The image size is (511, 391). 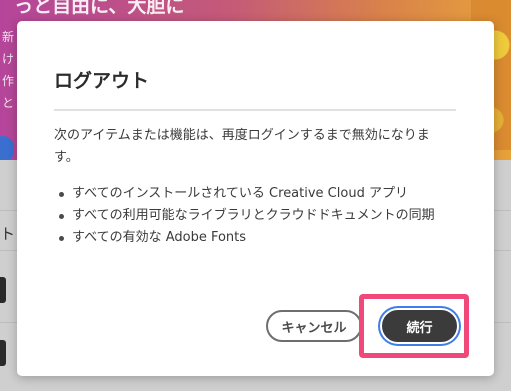 I want to click on banner-side-text: 新け作と, so click(x=8, y=70).